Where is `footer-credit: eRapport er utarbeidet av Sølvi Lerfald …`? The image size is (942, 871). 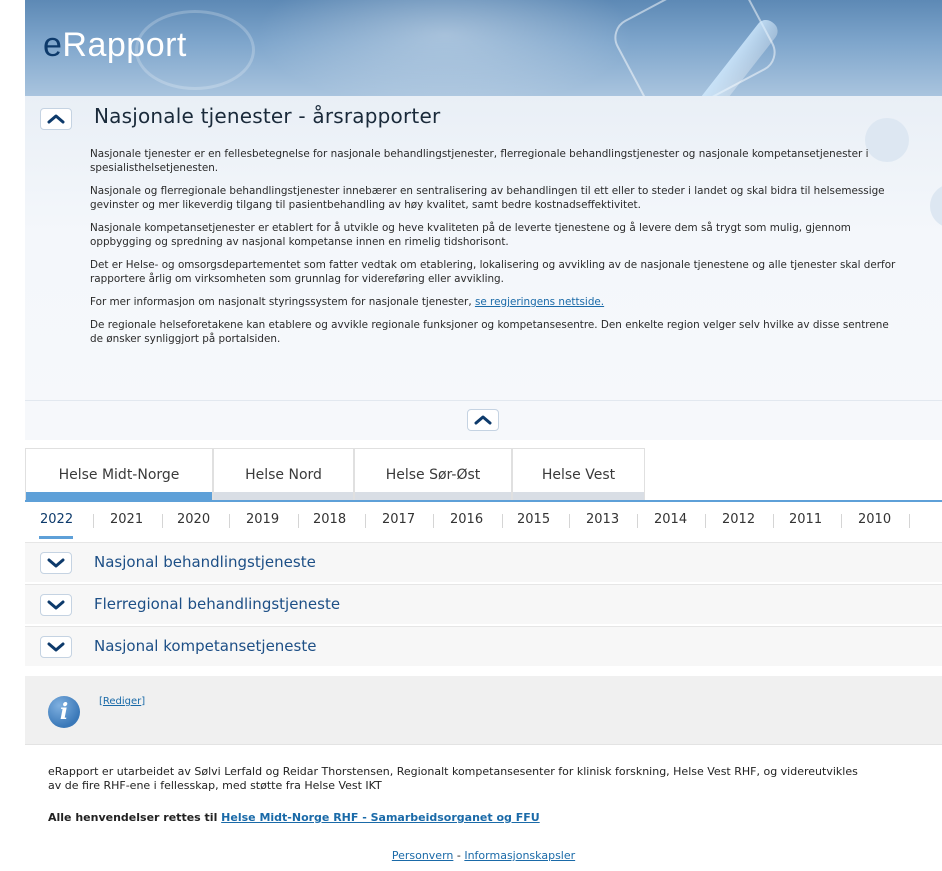
footer-credit: eRapport er utarbeidet av Sølvi Lerfald … is located at coordinates (453, 778).